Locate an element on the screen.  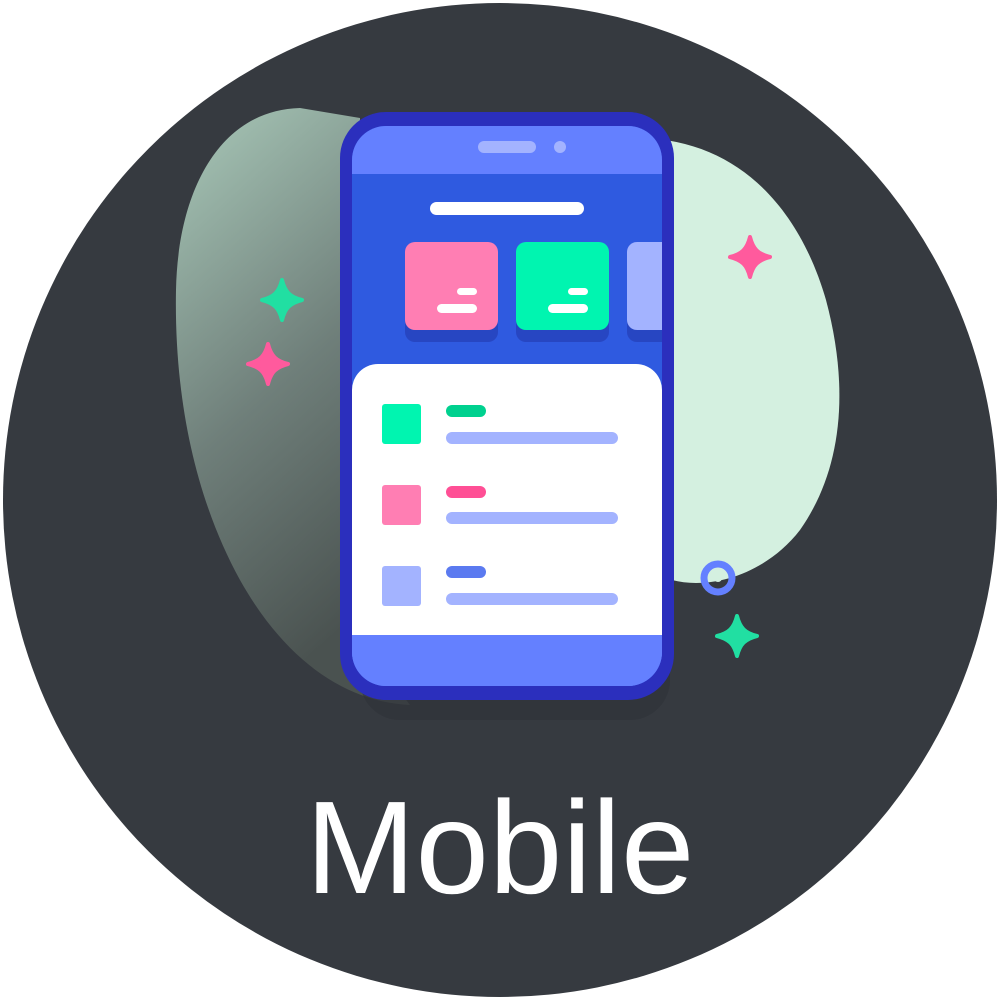
card-green is located at coordinates (562, 286).